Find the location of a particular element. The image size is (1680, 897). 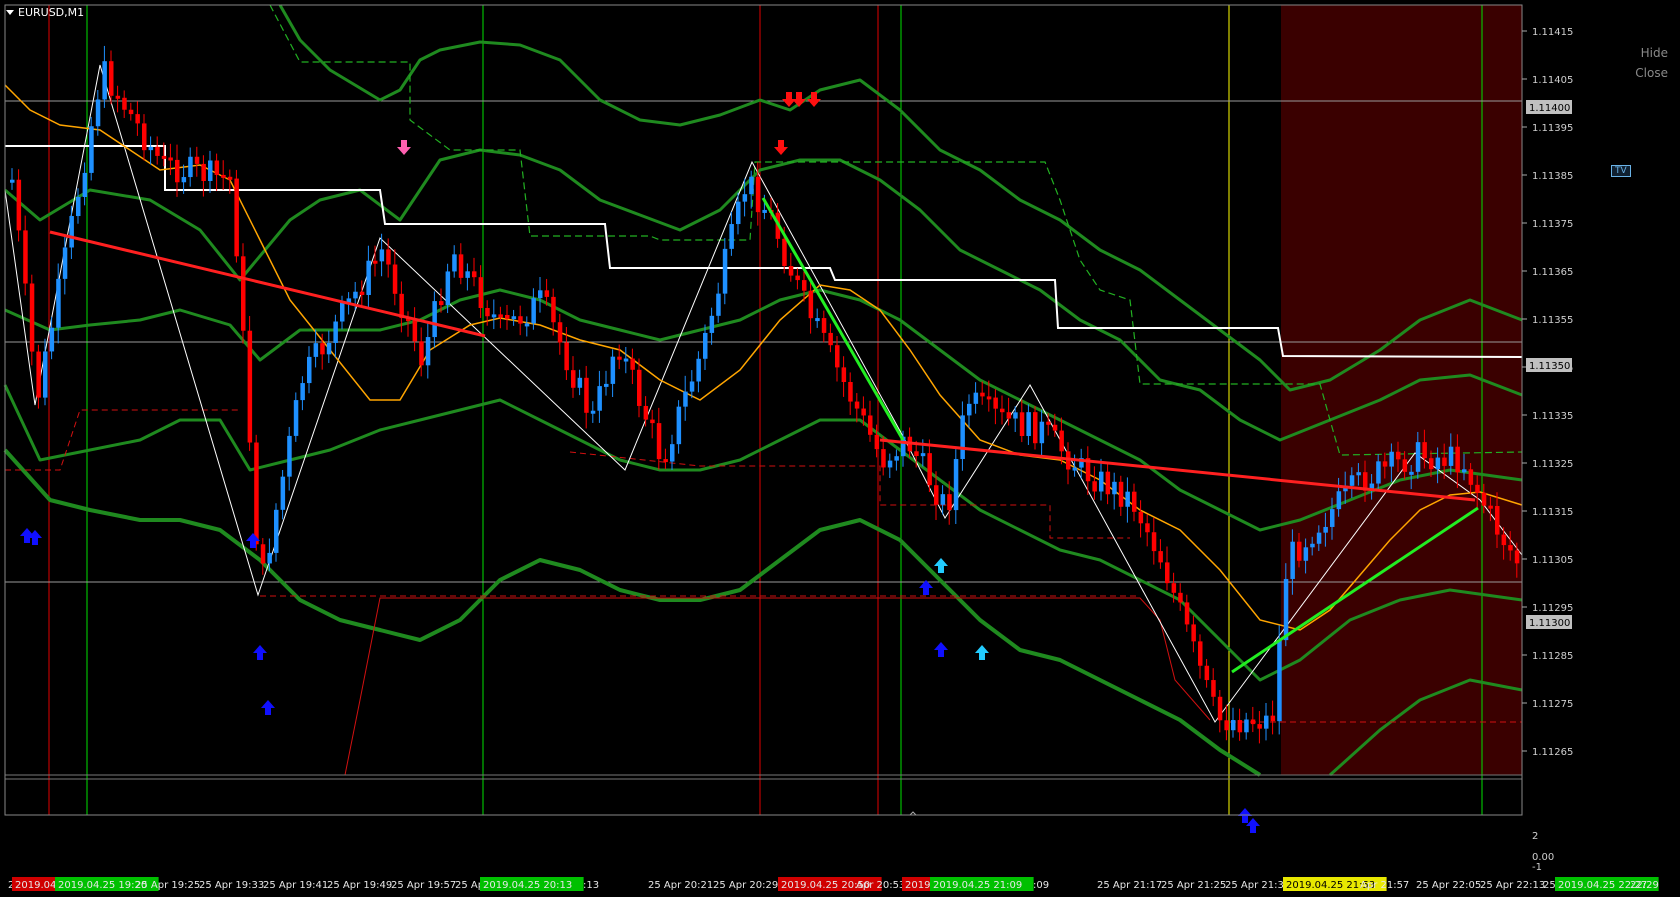

dashed-red-level is located at coordinates (849, 495).